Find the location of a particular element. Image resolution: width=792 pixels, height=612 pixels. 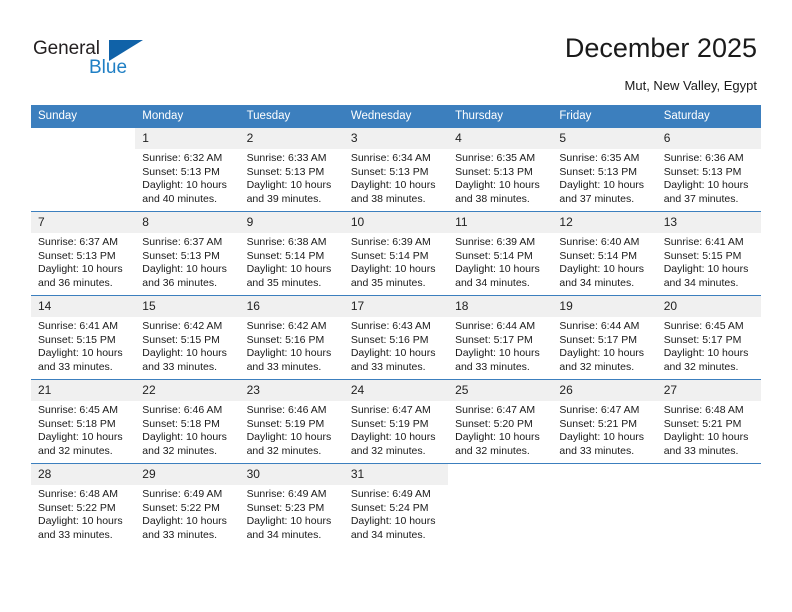

day-number: 5 is located at coordinates (604, 138).